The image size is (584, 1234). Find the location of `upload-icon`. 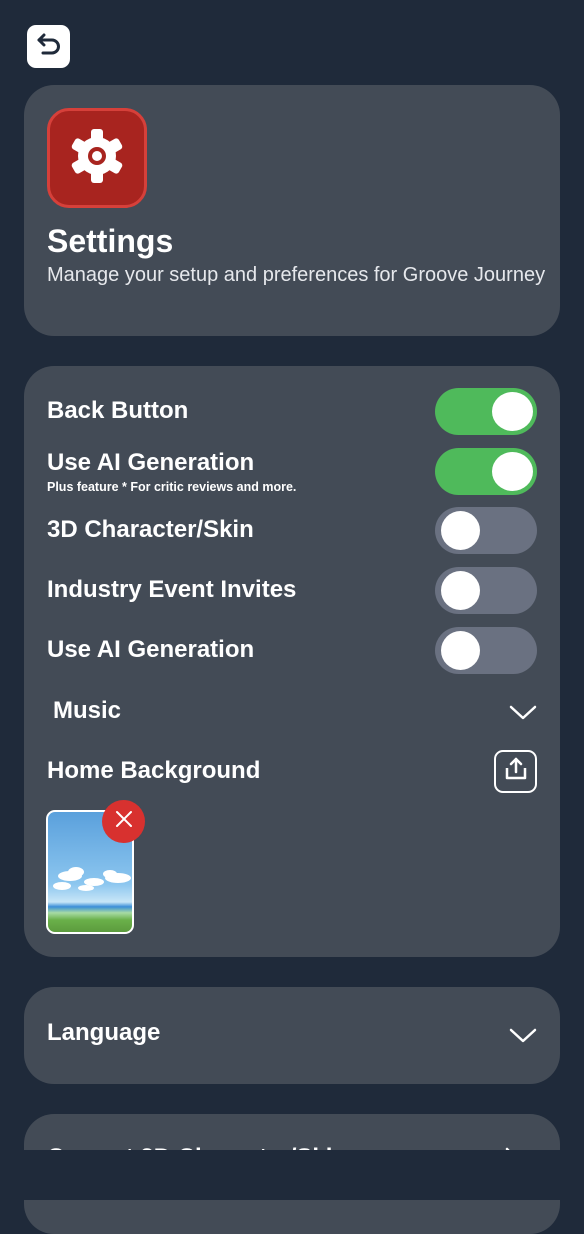

upload-icon is located at coordinates (516, 771).